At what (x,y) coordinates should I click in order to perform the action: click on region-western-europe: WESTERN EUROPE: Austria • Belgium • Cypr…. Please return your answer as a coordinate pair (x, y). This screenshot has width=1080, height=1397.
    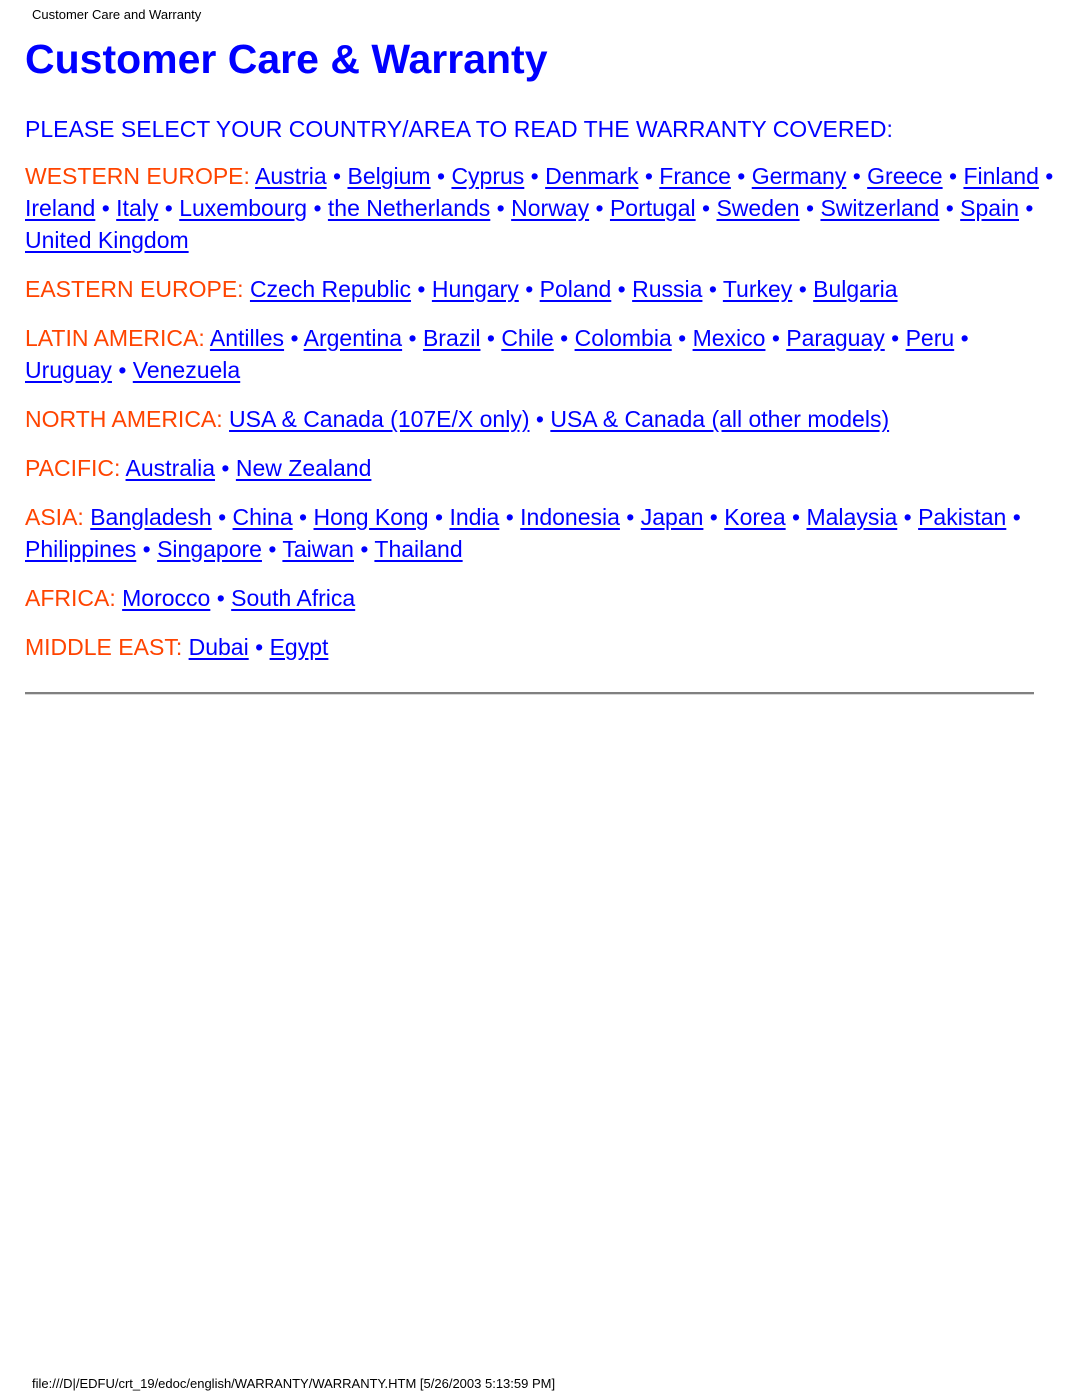
    Looking at the image, I should click on (540, 208).